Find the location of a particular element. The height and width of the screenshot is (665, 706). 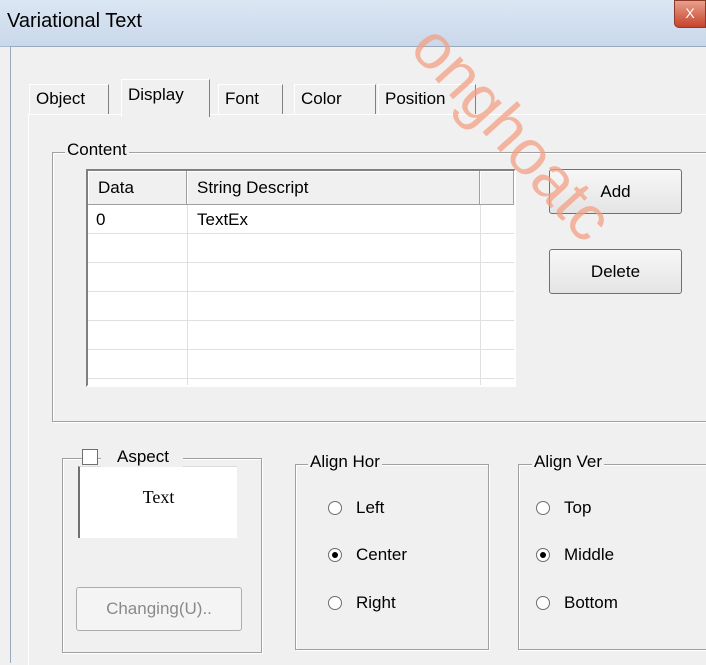

window-title: Variational Text is located at coordinates (74, 21).